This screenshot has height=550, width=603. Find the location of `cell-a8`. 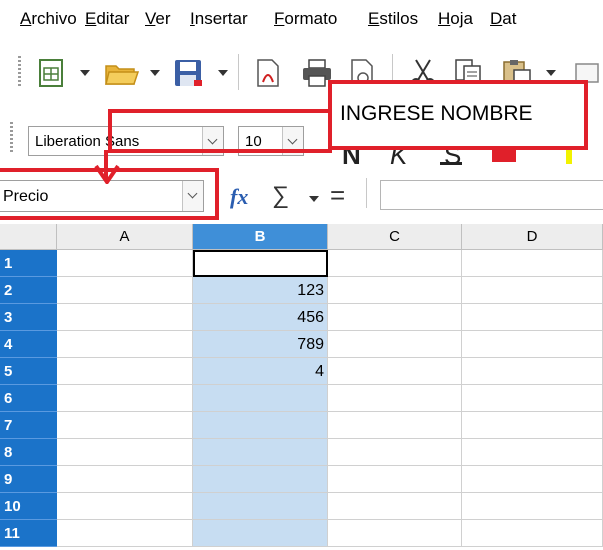

cell-a8 is located at coordinates (125, 452).